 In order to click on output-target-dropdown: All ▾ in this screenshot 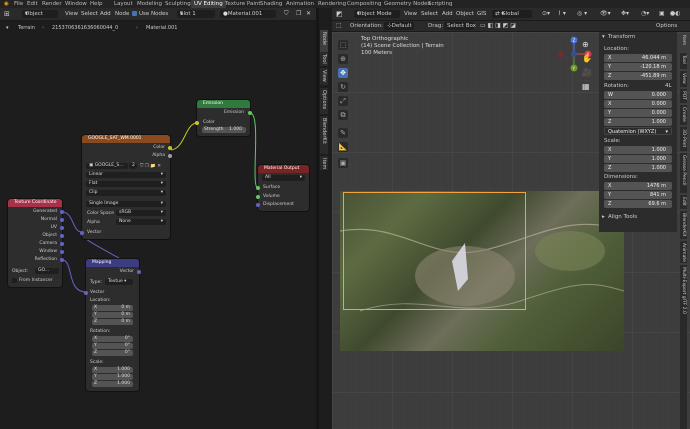, I will do `click(283, 178)`.